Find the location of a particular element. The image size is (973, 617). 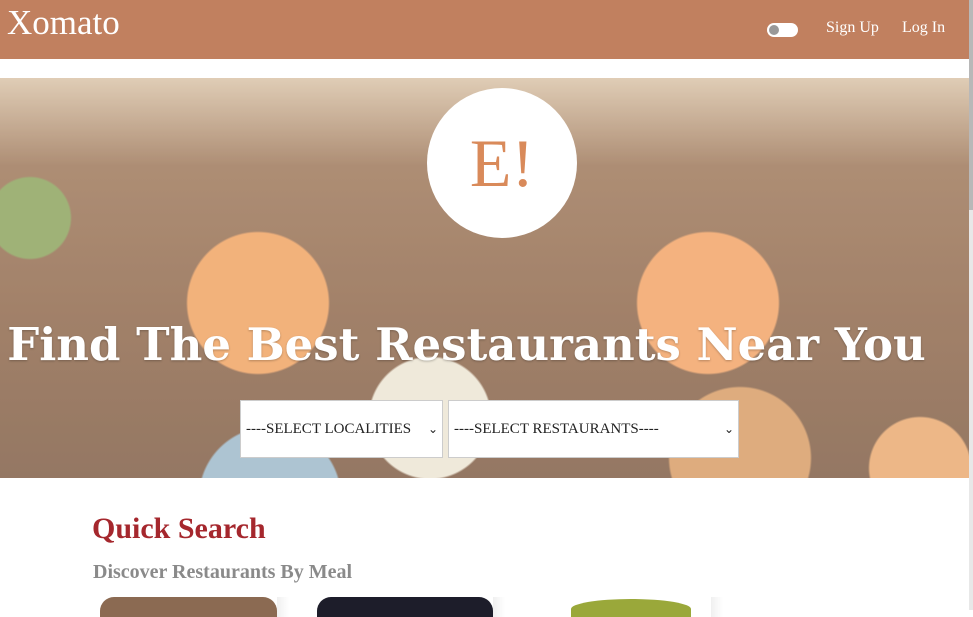

localities-select-value: ----SELECT LOCALITIES is located at coordinates (329, 429).